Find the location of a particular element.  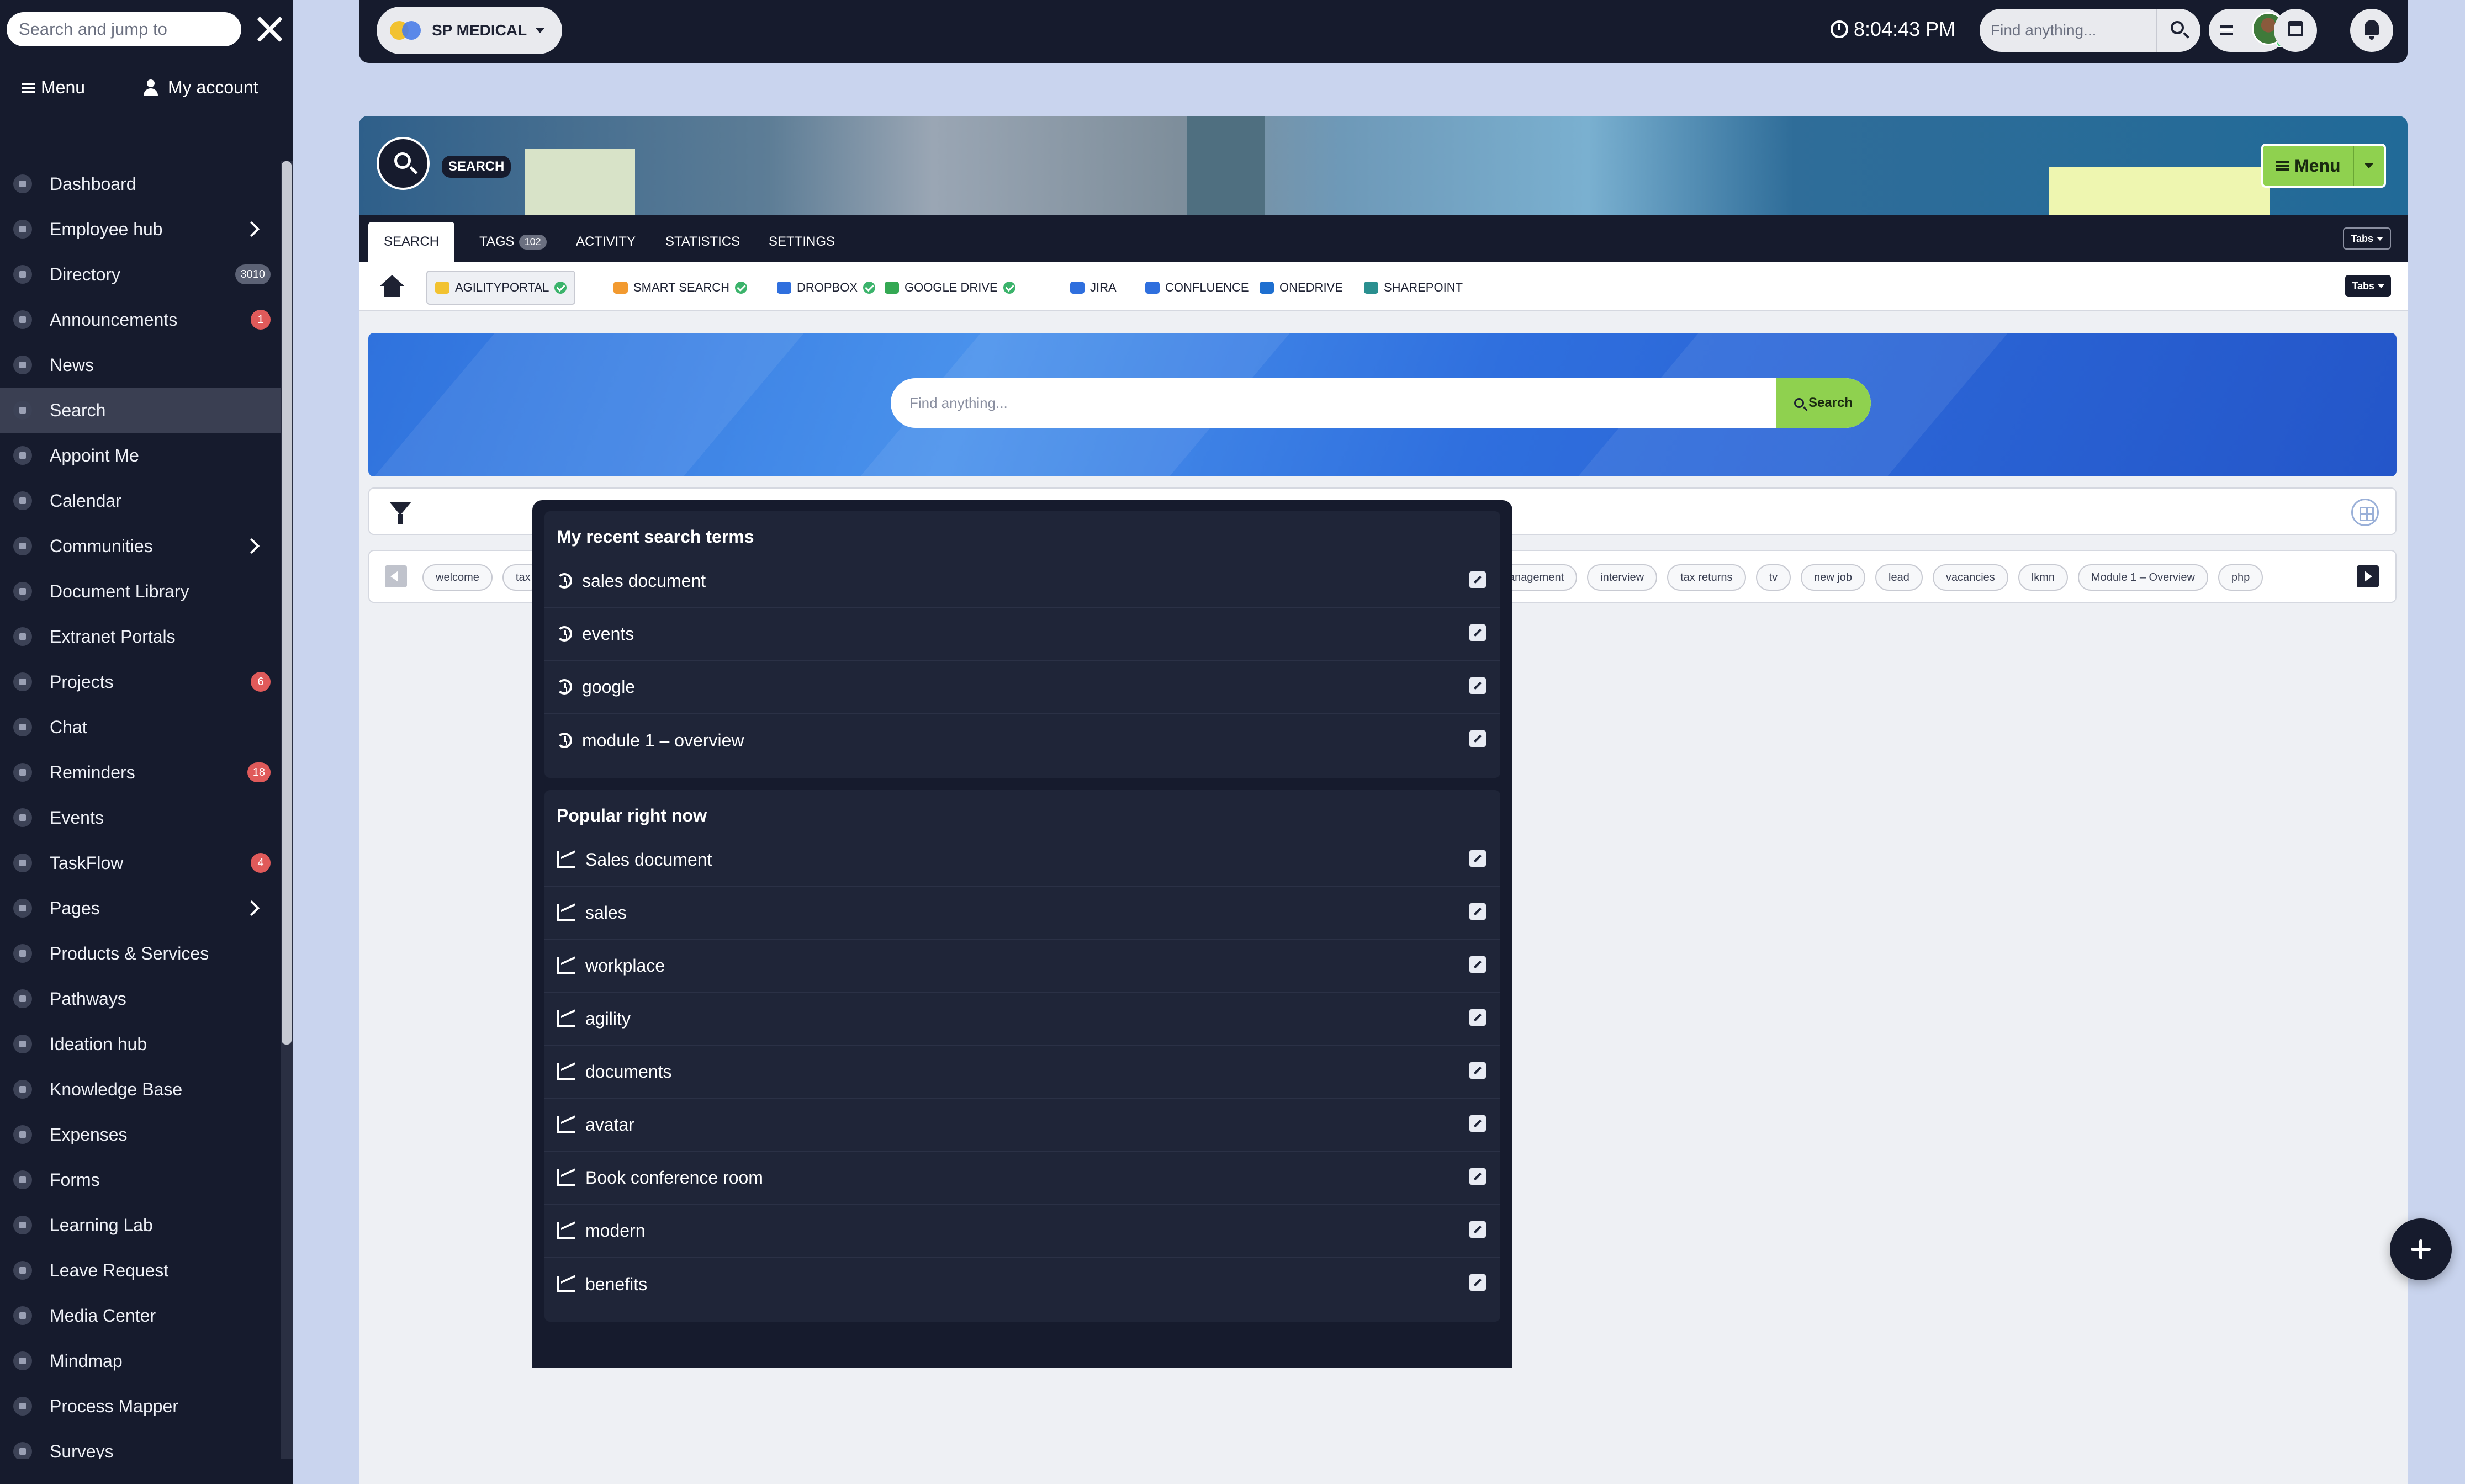

sidebar-item-projects: Projects 6 is located at coordinates (140, 682).